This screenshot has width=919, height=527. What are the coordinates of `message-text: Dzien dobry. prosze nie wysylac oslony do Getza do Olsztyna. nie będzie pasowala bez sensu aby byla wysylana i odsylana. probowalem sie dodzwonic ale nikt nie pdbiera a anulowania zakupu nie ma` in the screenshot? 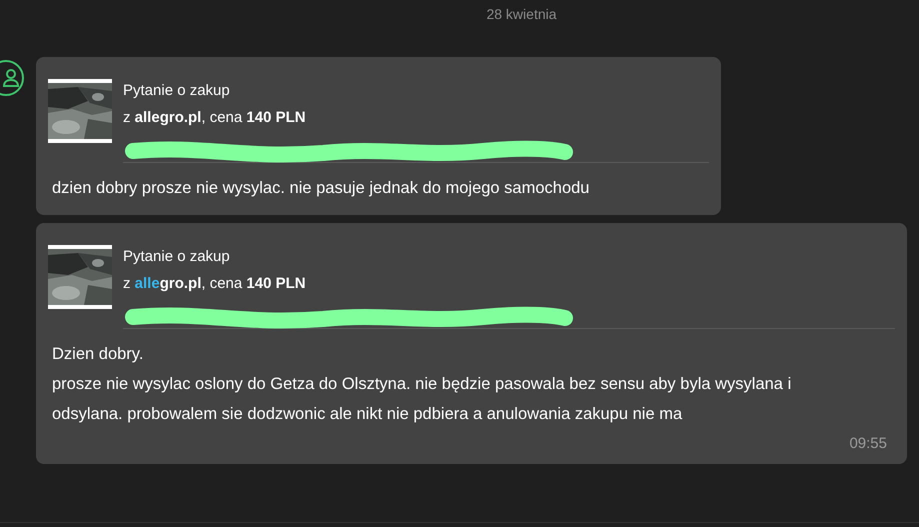 It's located at (421, 384).